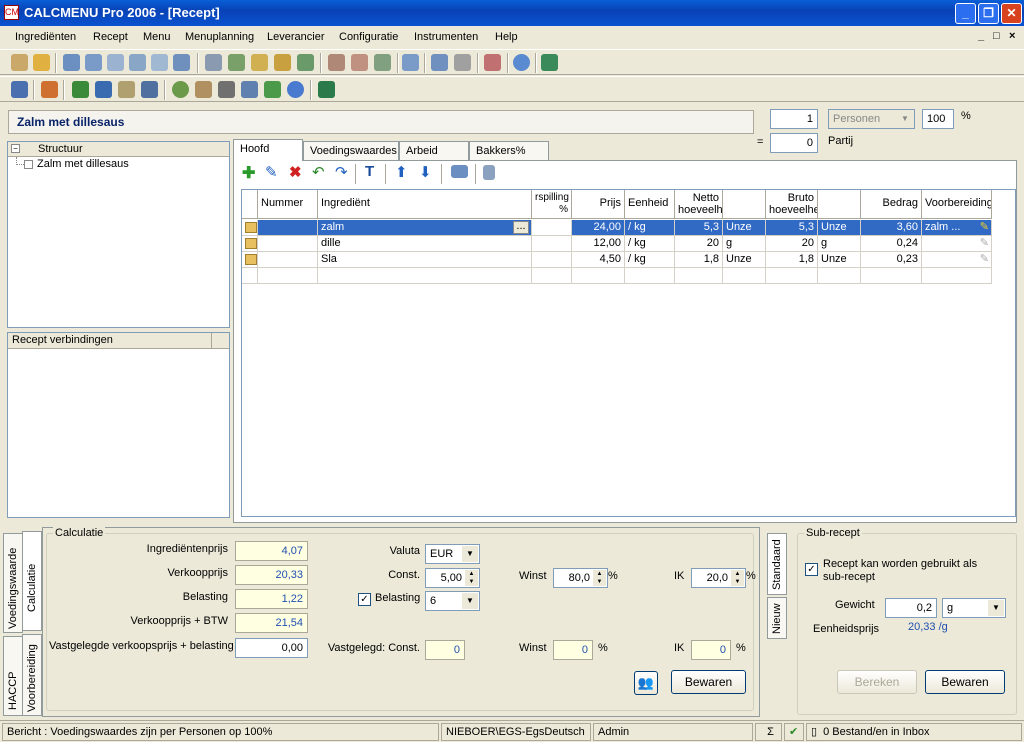 This screenshot has height=742, width=1024. What do you see at coordinates (282, 62) in the screenshot?
I see `menu-print-icon` at bounding box center [282, 62].